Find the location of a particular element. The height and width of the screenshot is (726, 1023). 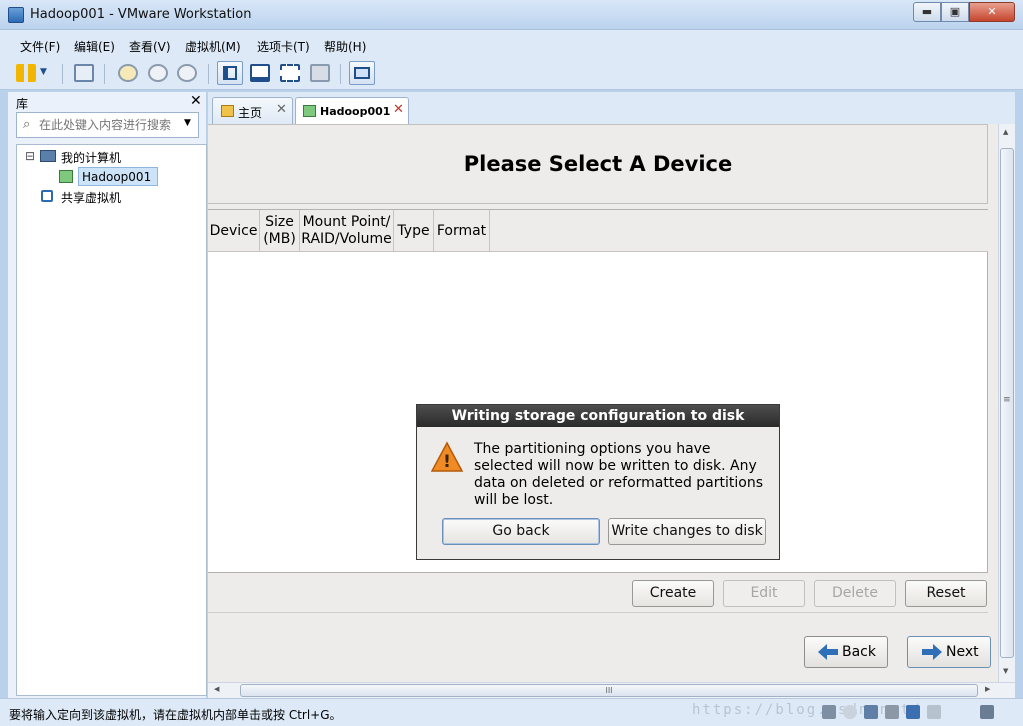

tree-vm-hadoop001: Hadoop001 is located at coordinates (118, 176).